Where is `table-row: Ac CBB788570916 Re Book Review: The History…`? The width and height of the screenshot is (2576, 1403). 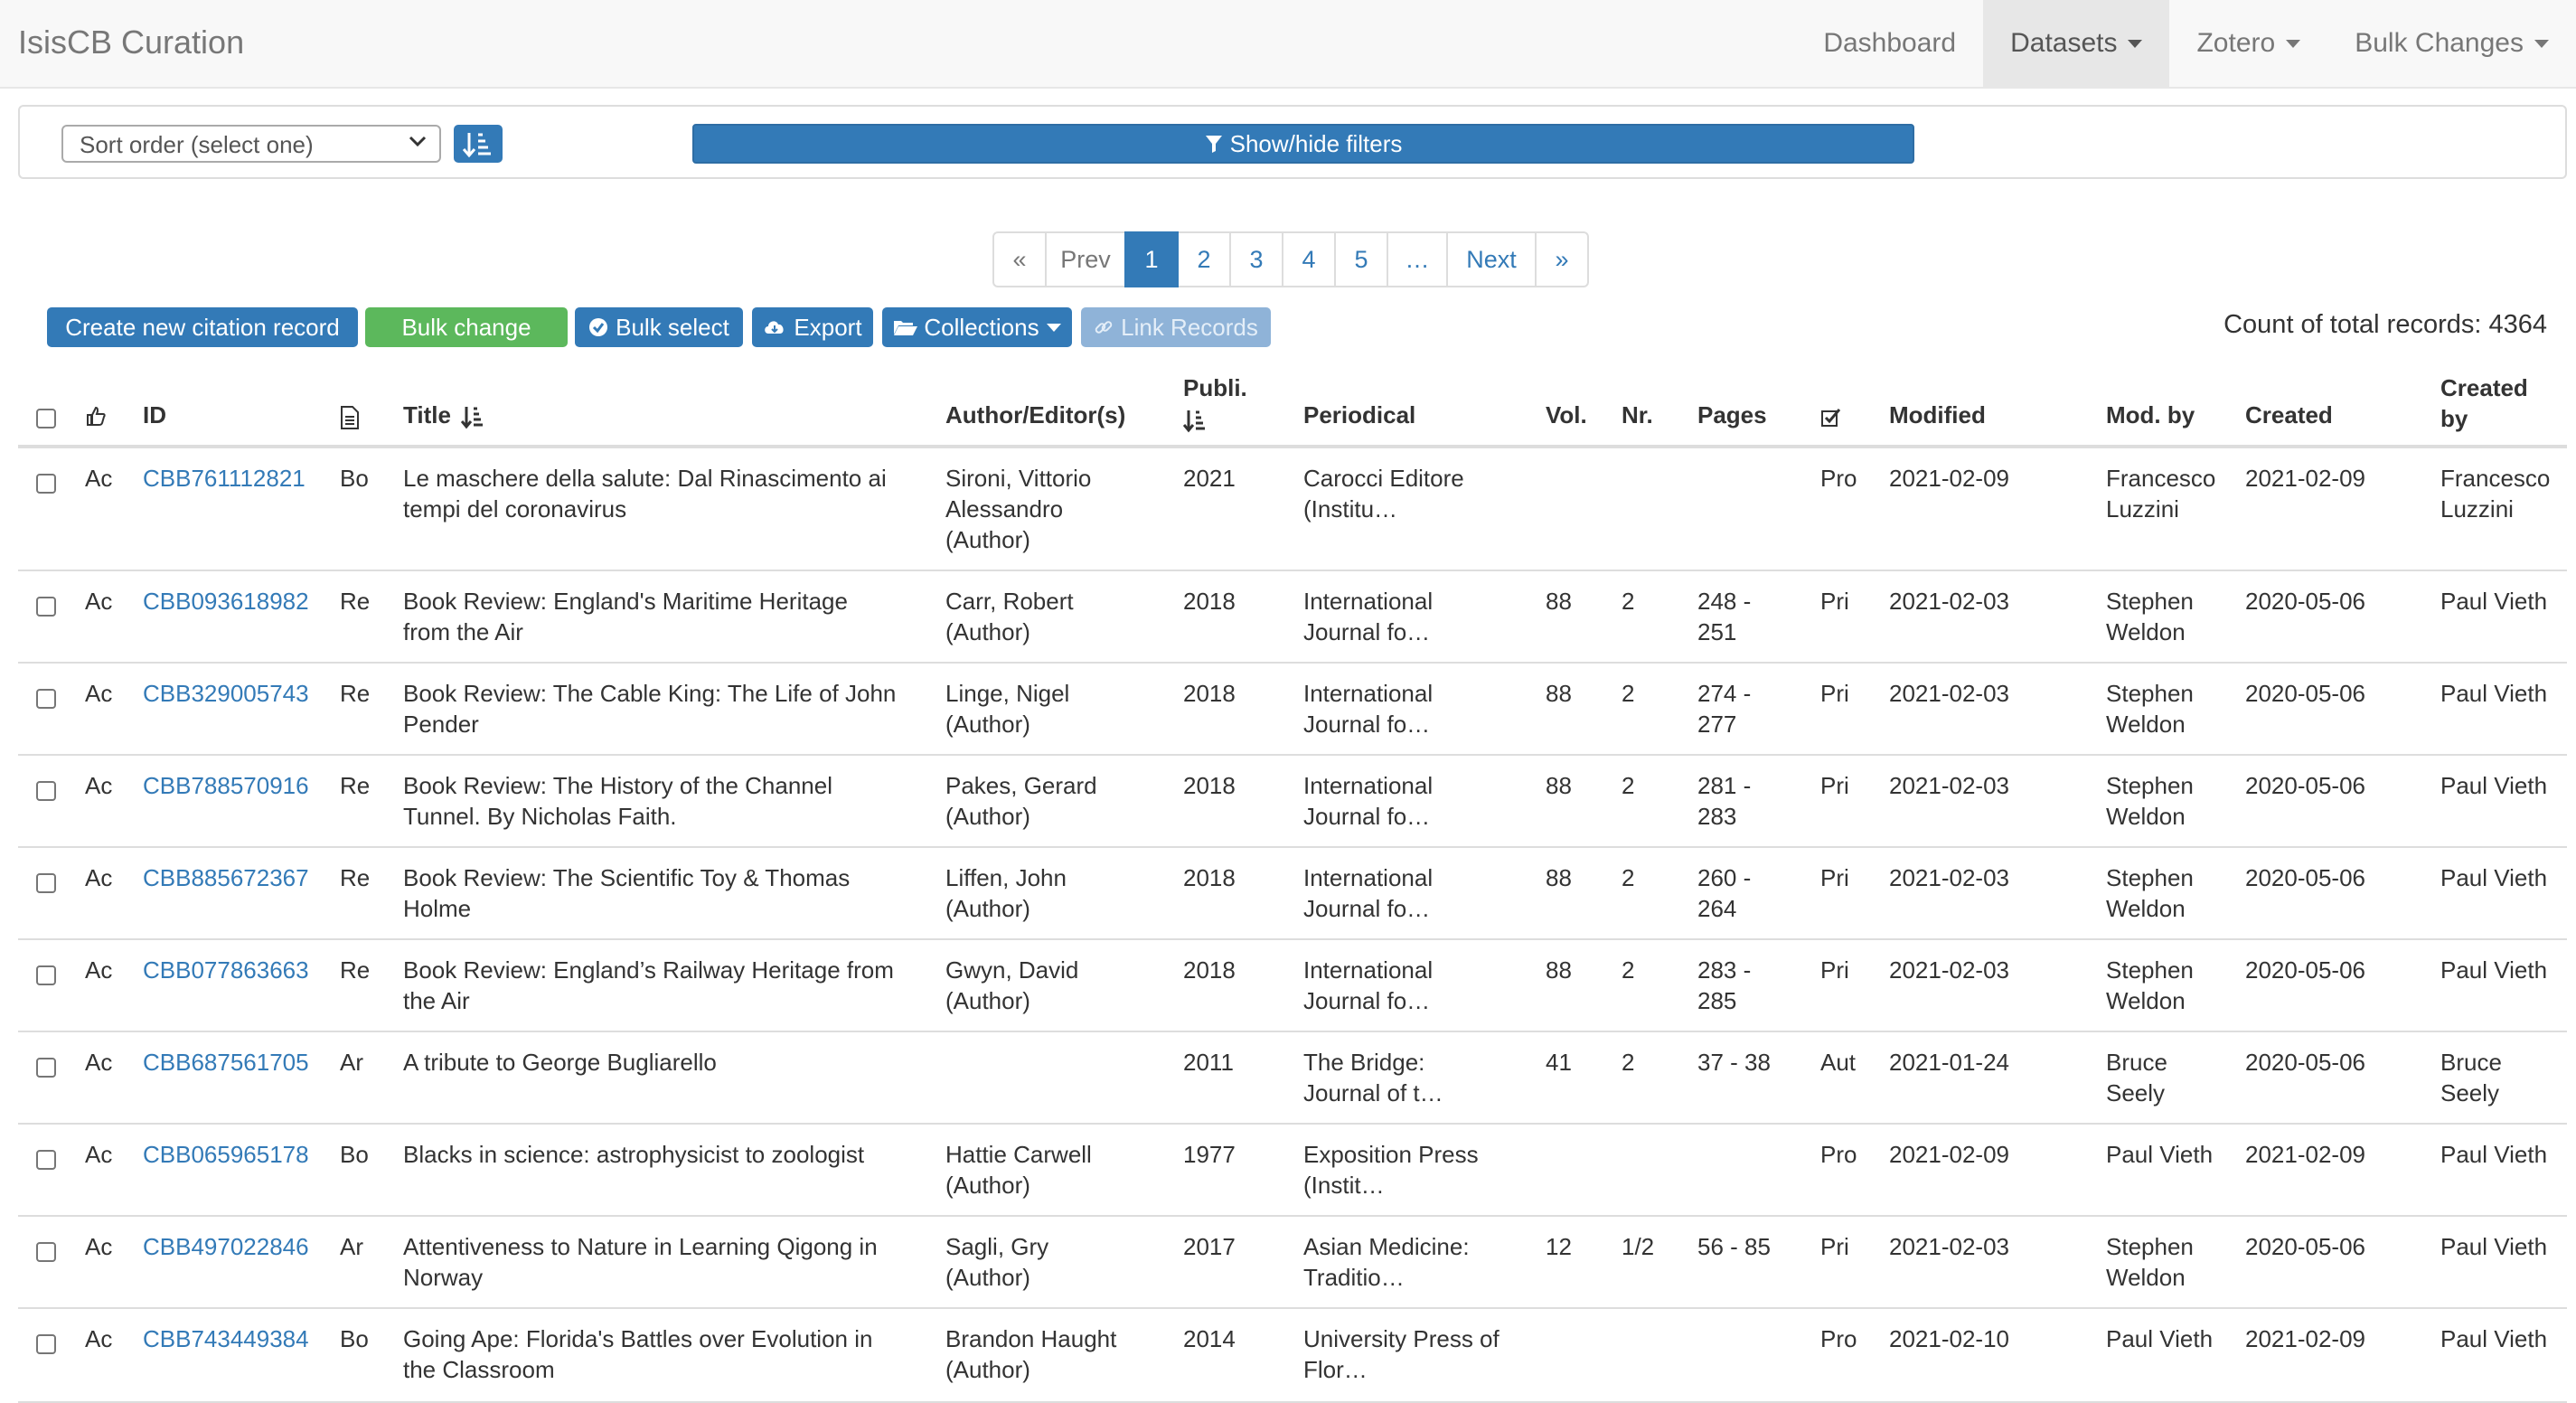
table-row: Ac CBB788570916 Re Book Review: The History… is located at coordinates (1292, 802).